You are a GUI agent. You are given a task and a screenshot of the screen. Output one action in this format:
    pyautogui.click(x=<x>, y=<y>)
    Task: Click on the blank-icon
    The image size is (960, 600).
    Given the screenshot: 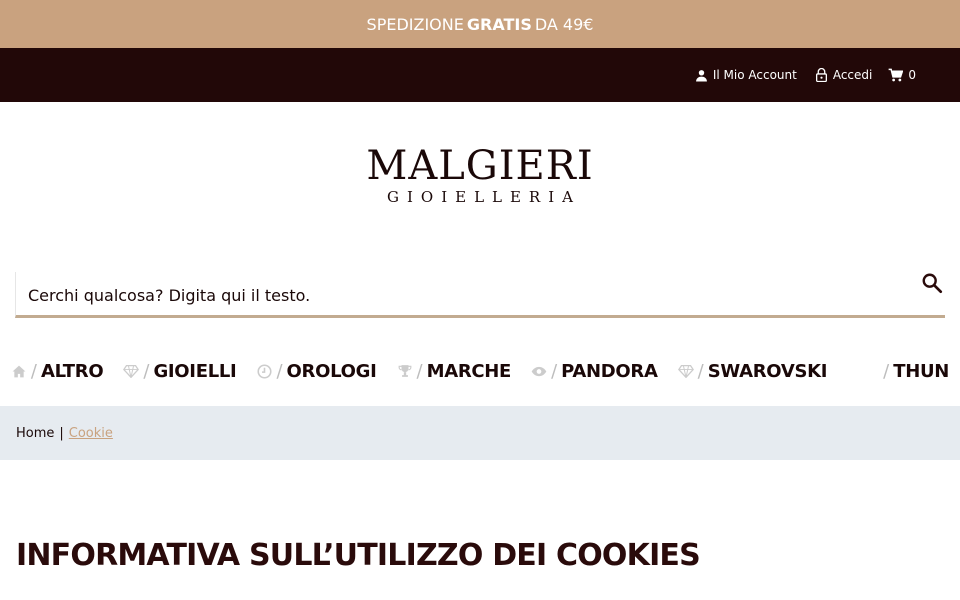 What is the action you would take?
    pyautogui.click(x=871, y=371)
    